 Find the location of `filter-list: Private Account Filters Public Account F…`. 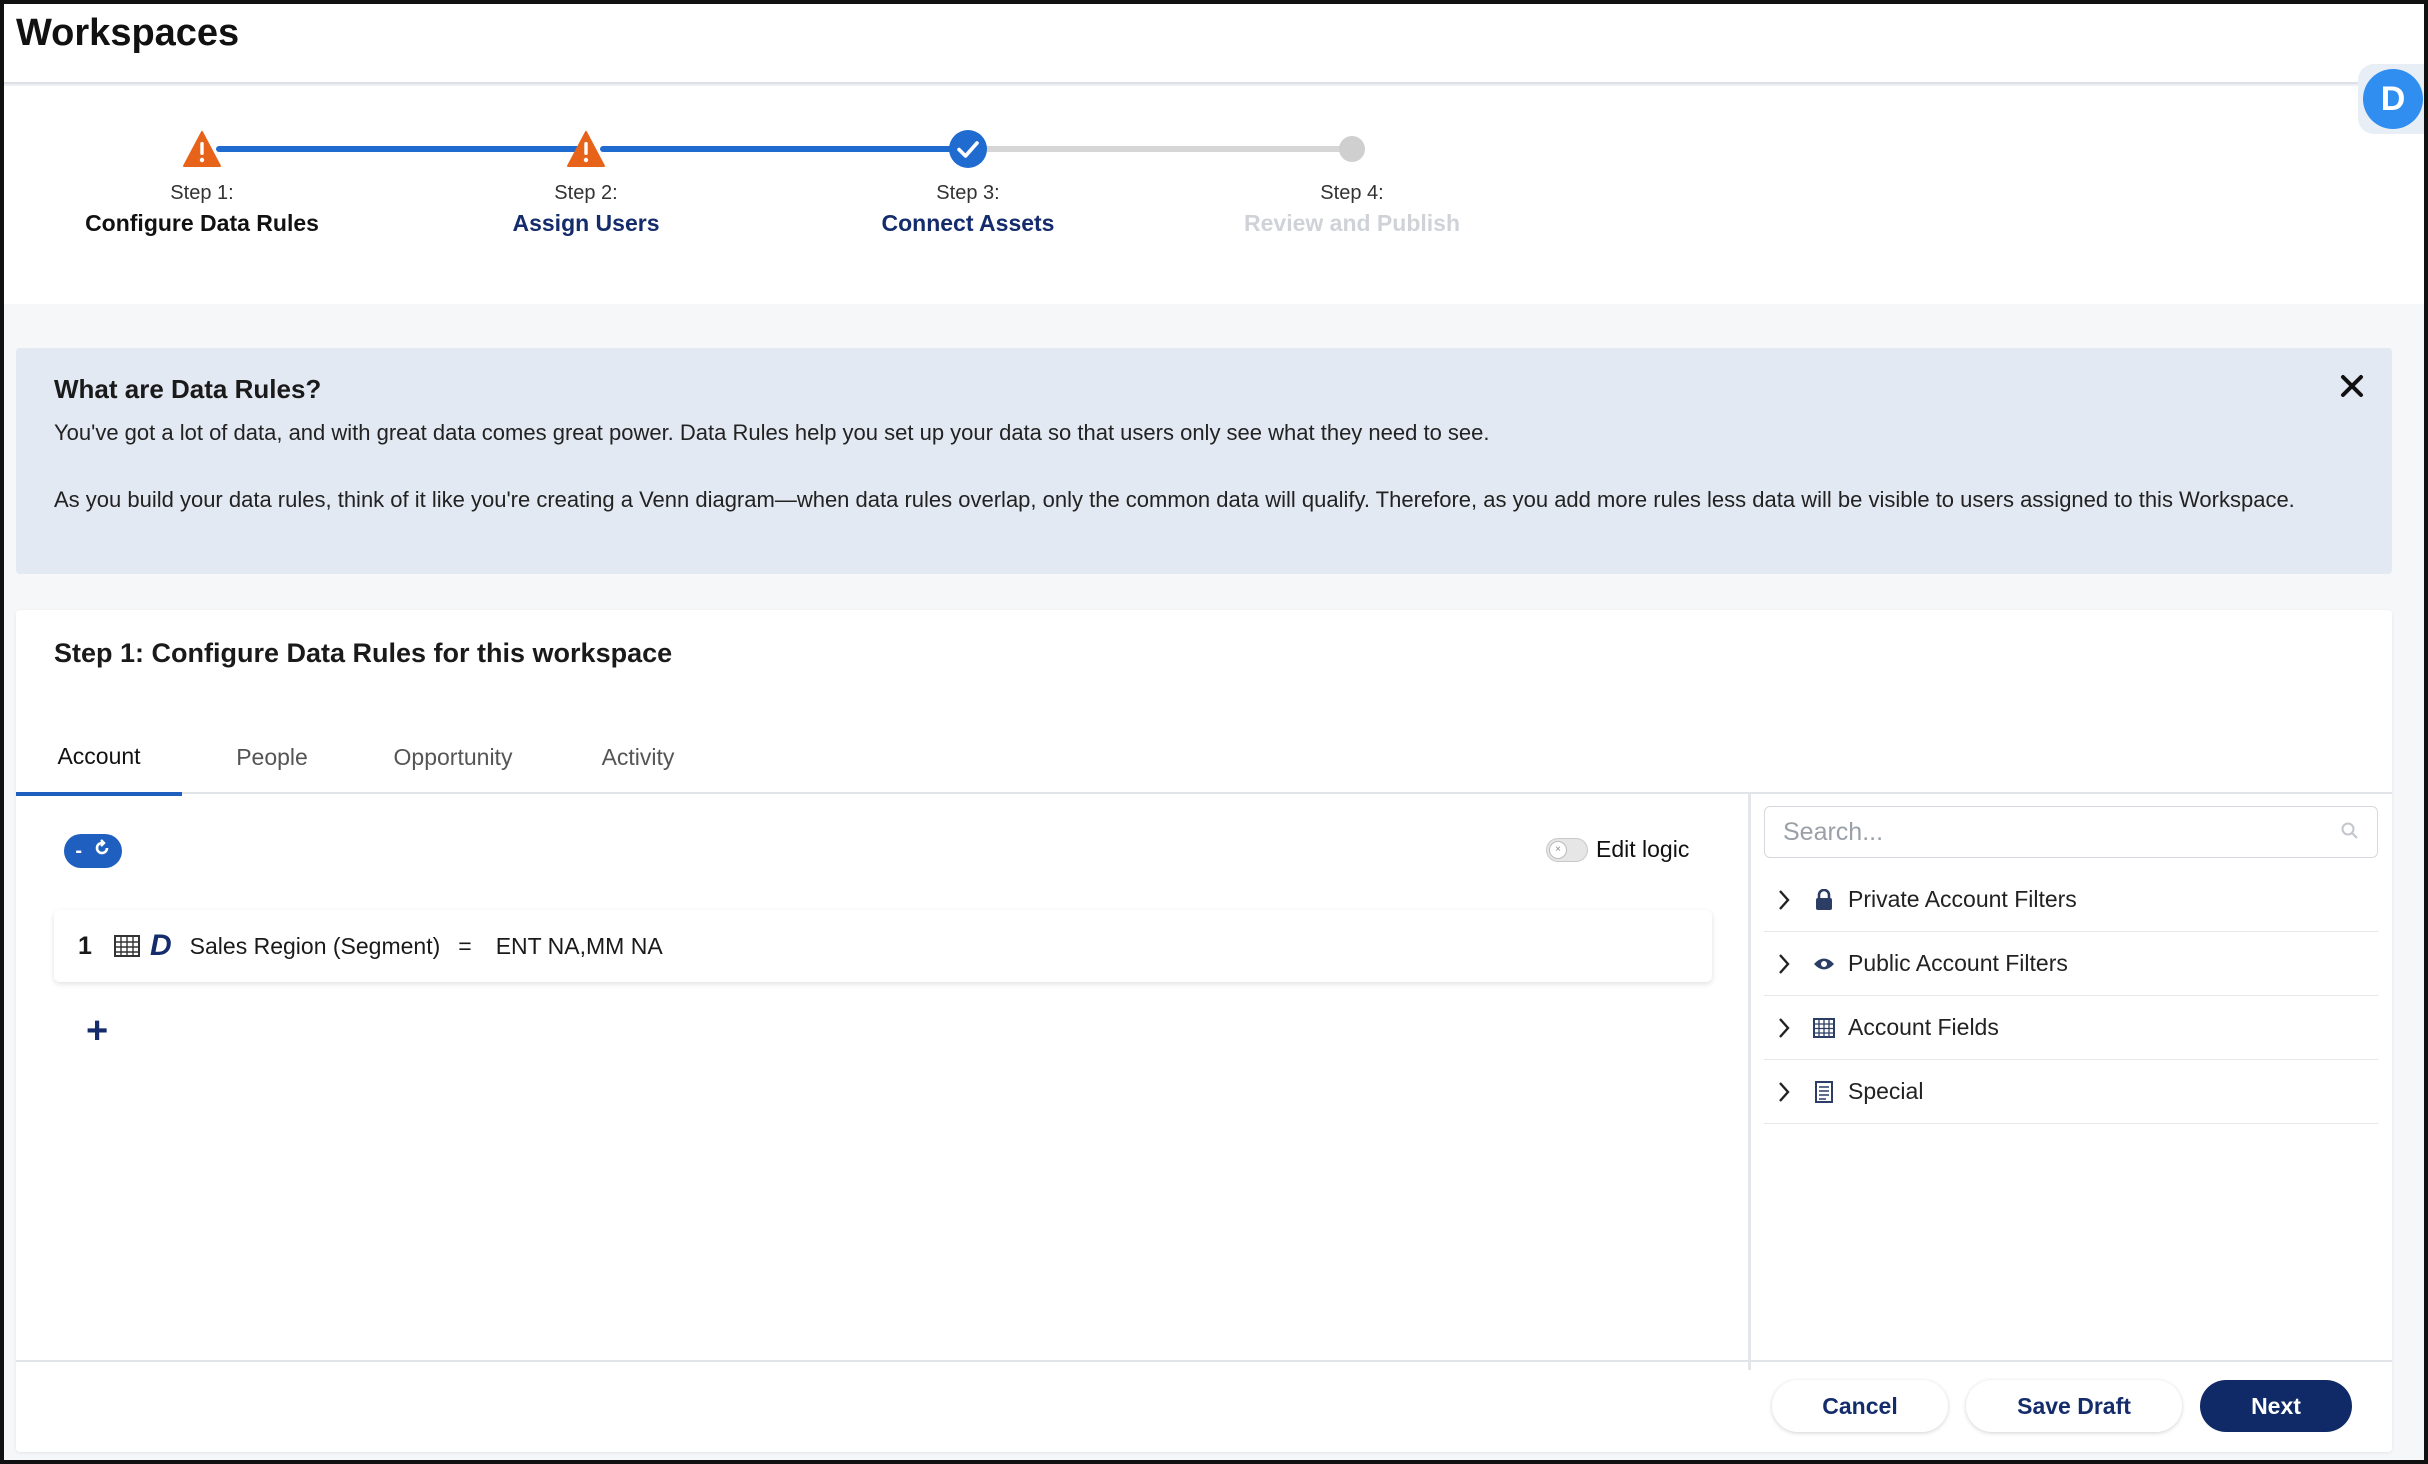

filter-list: Private Account Filters Public Account F… is located at coordinates (2071, 996).